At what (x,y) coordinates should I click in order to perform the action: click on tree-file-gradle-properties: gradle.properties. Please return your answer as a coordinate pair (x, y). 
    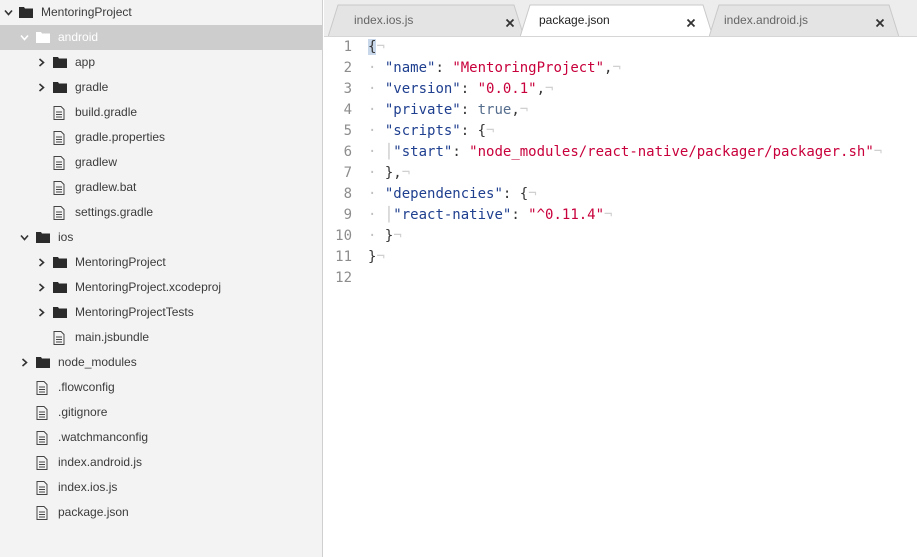
    Looking at the image, I should click on (161, 137).